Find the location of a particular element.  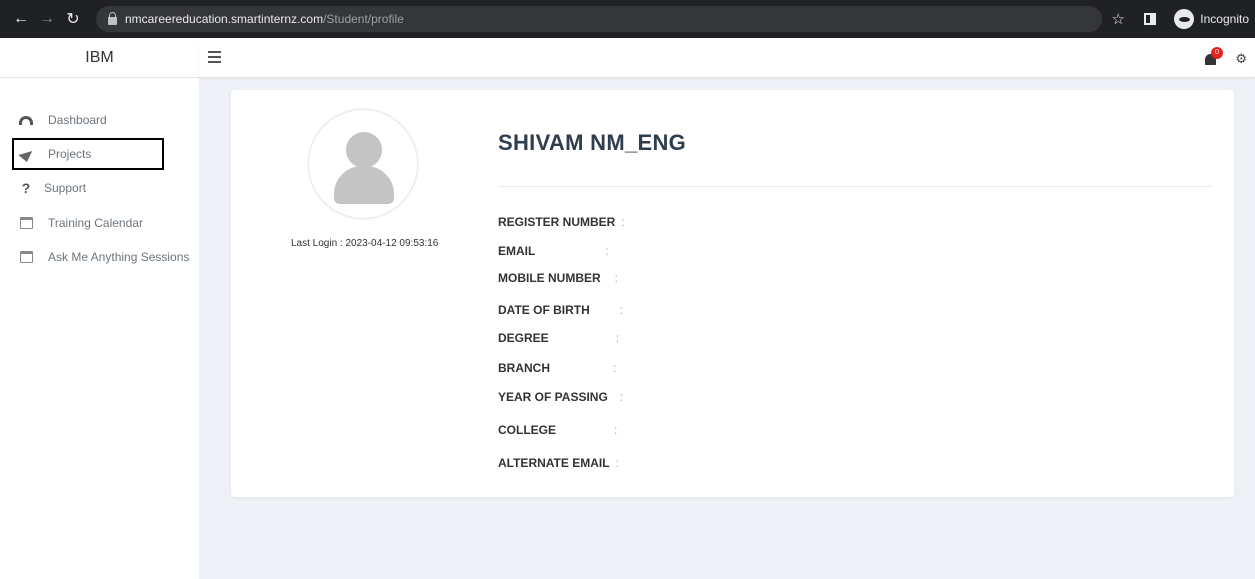

notification-badge: 0 is located at coordinates (1217, 53).